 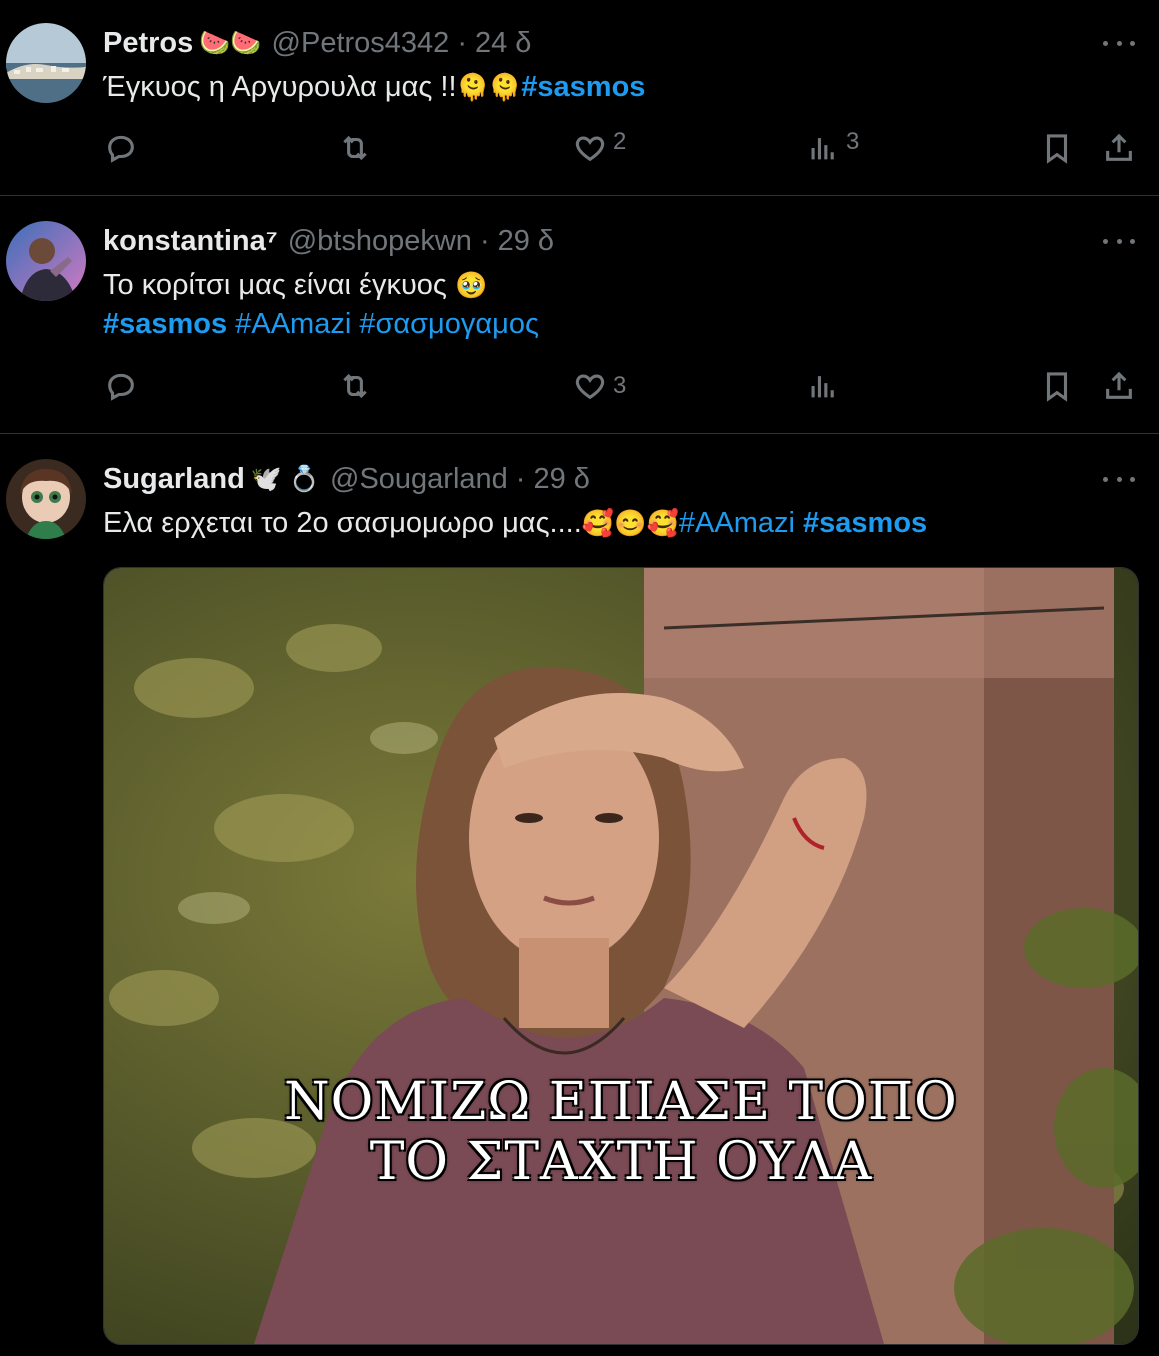 What do you see at coordinates (449, 324) in the screenshot?
I see `hashtag-link: #σασμογαμος` at bounding box center [449, 324].